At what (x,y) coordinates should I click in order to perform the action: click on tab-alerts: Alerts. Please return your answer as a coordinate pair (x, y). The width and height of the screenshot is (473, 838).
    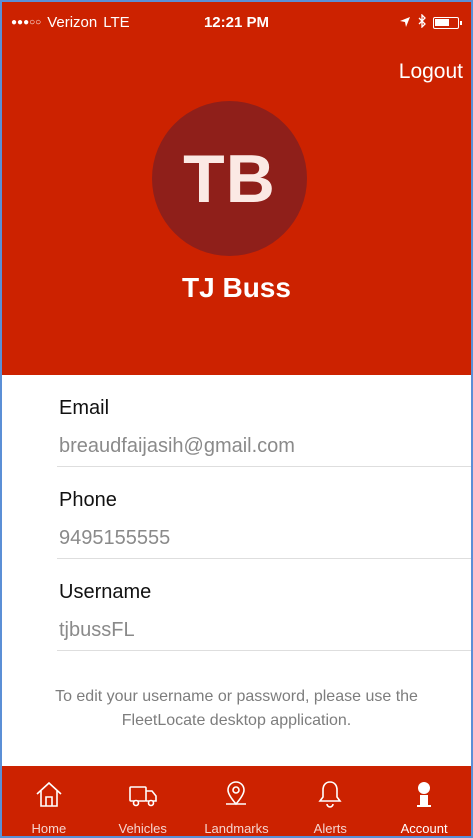
    Looking at the image, I should click on (330, 801).